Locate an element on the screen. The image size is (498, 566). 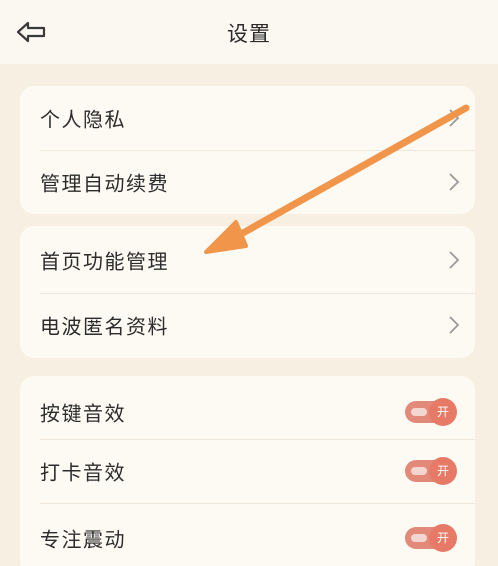
settings-item-home-features: 首页功能管理 is located at coordinates (247, 260).